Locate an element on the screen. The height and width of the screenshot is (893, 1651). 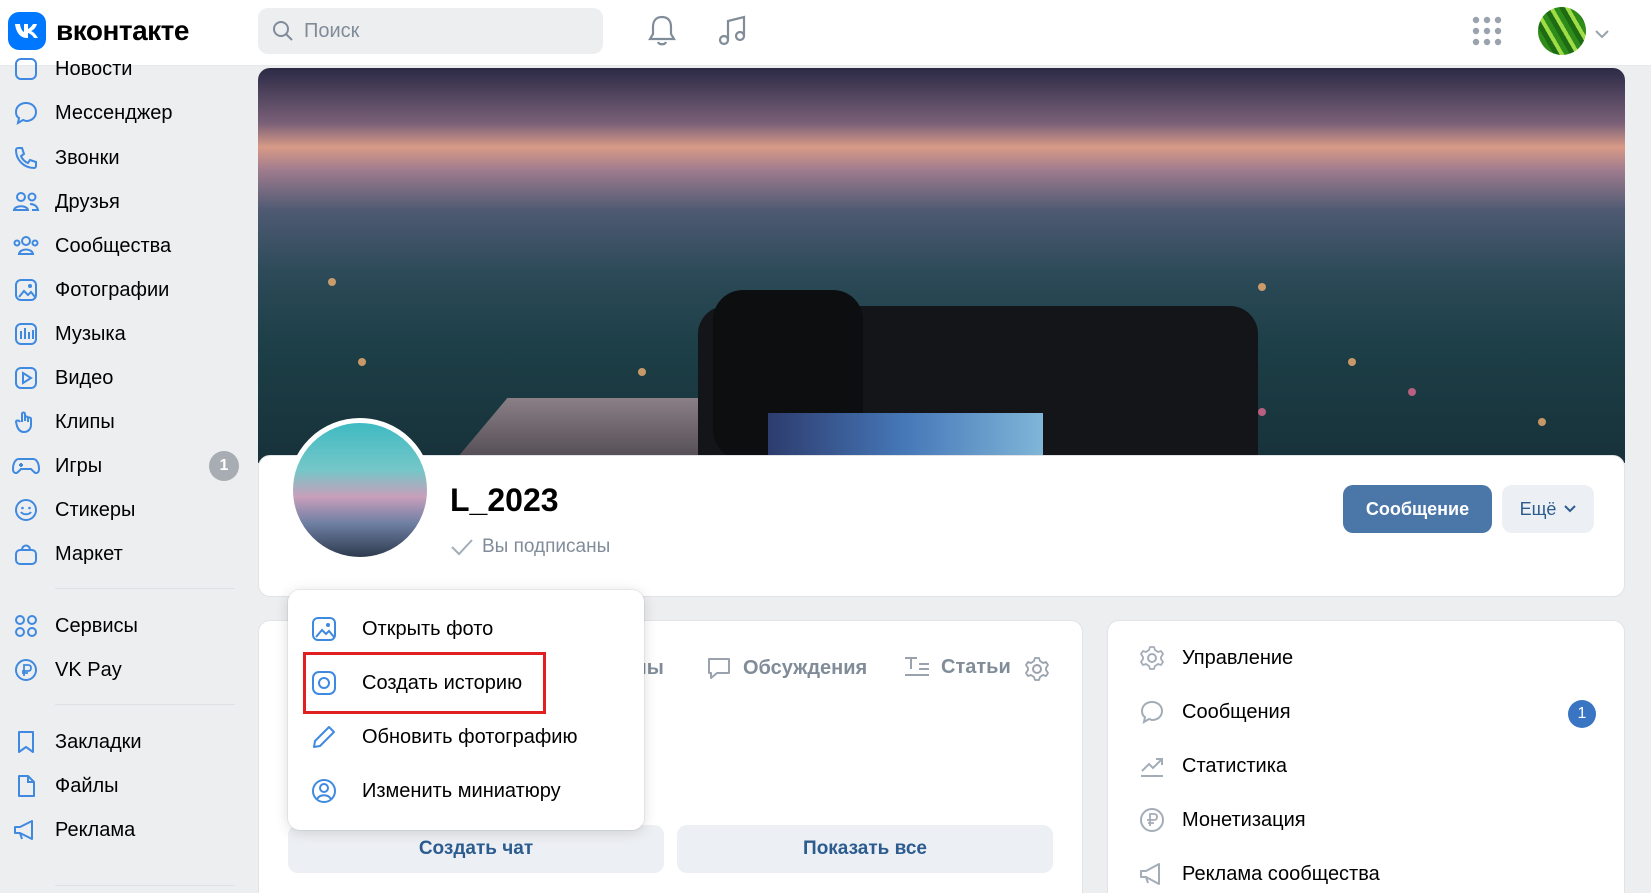
search-input is located at coordinates (444, 31).